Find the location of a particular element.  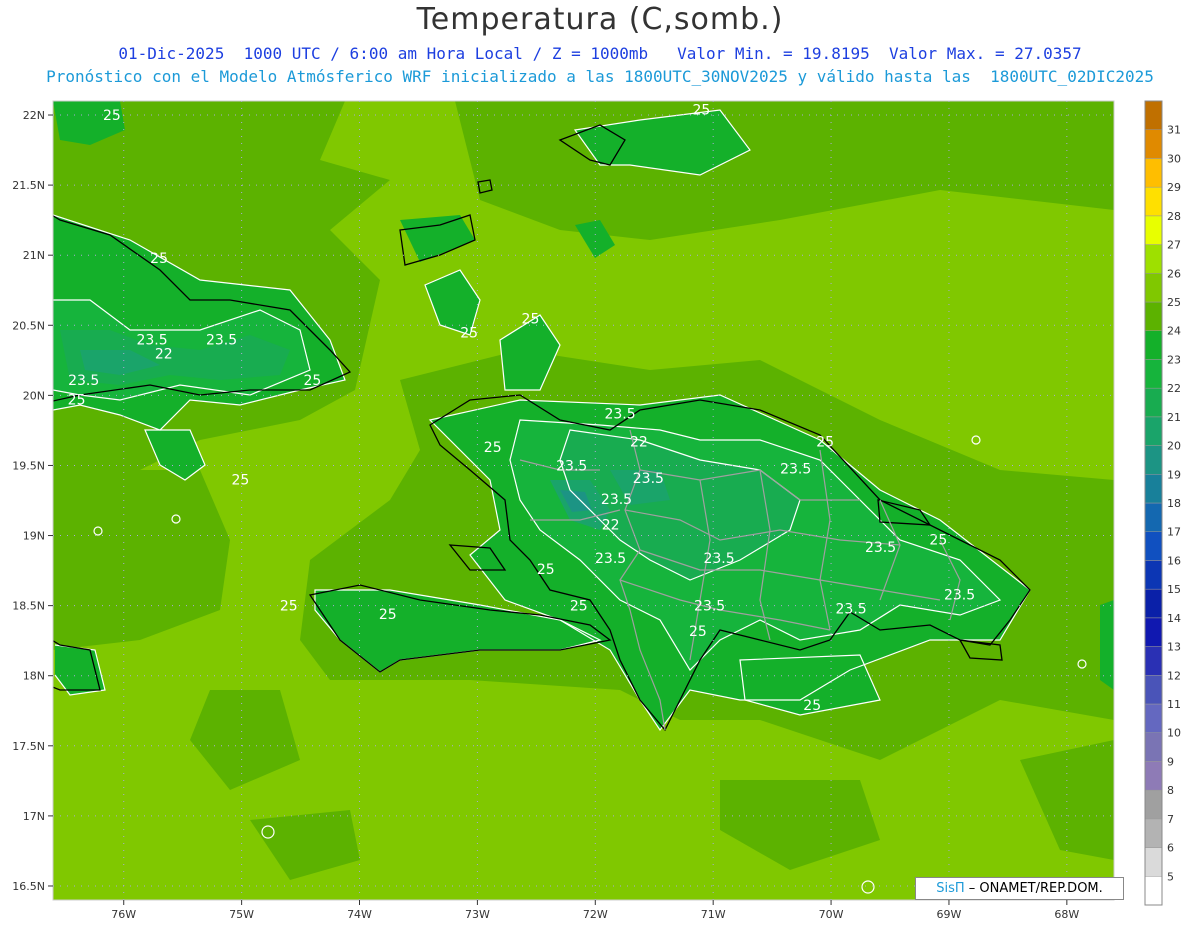

colorbar-tick-label: 6 is located at coordinates (1170, 848).